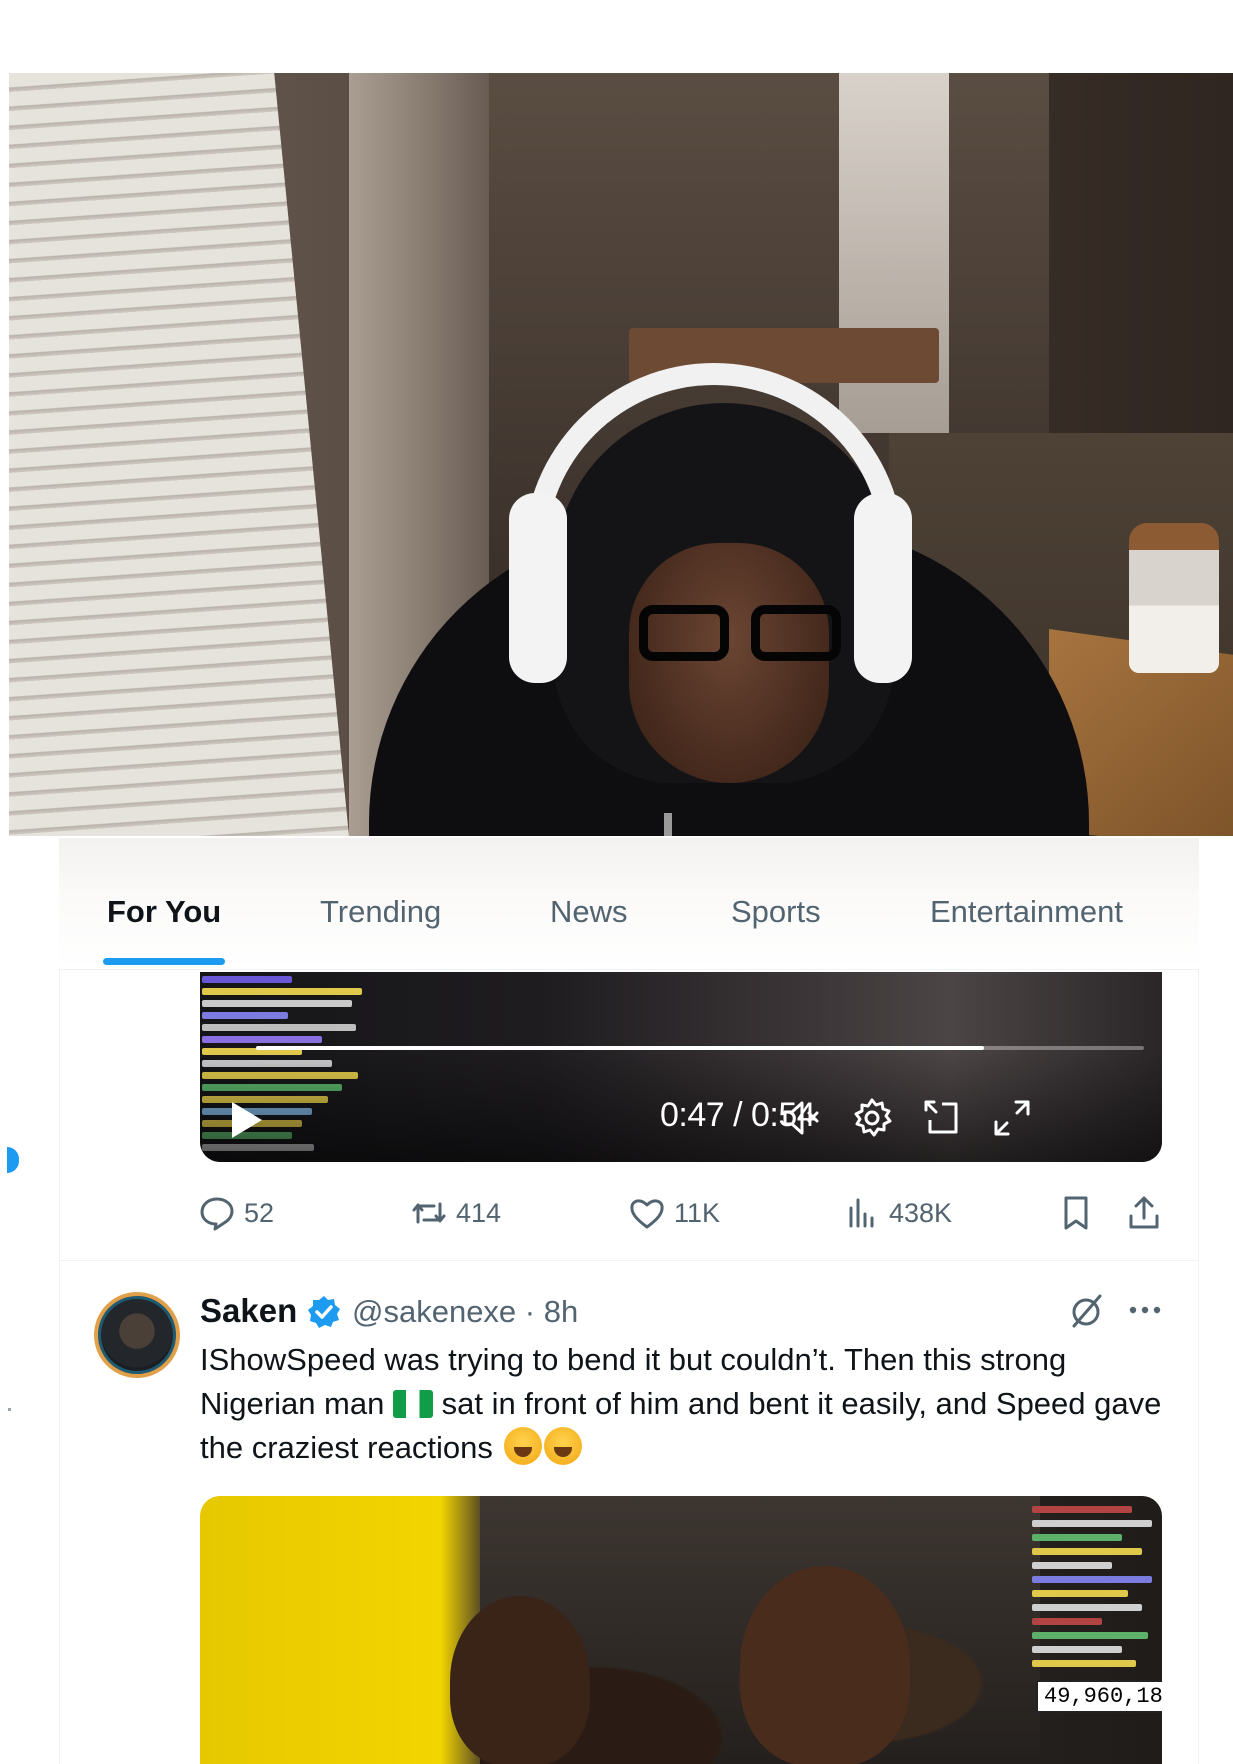  What do you see at coordinates (429, 1213) in the screenshot?
I see `repost-icon` at bounding box center [429, 1213].